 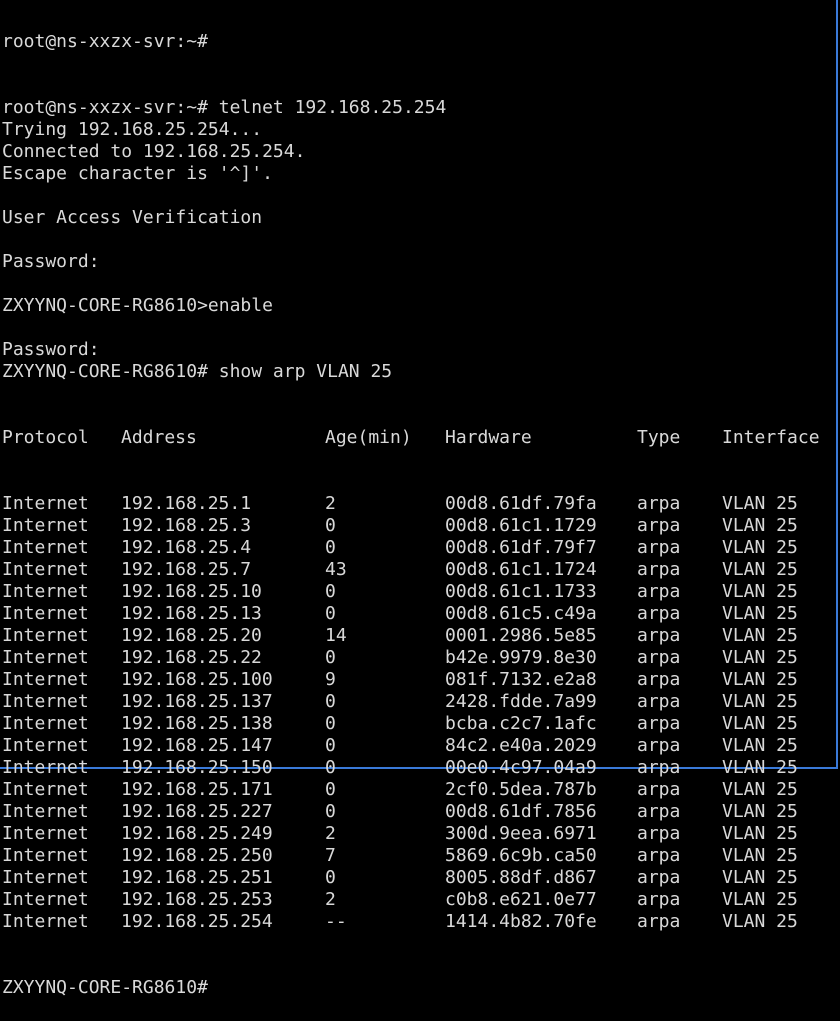 I want to click on arp-cell-age: 43, so click(x=336, y=569).